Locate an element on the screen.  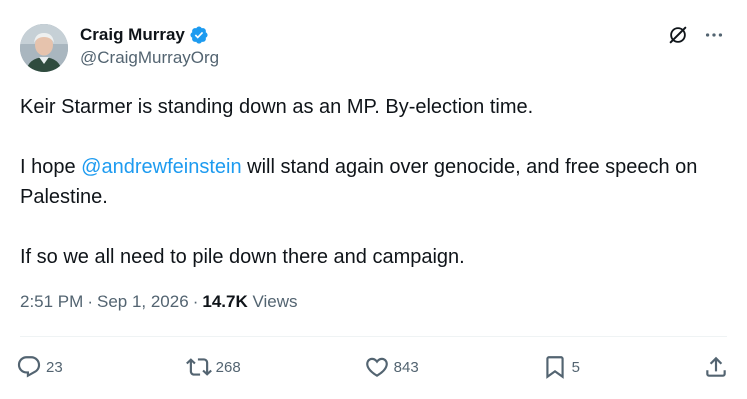
tweet-action-bar: 23 268 843 5 is located at coordinates (372, 367).